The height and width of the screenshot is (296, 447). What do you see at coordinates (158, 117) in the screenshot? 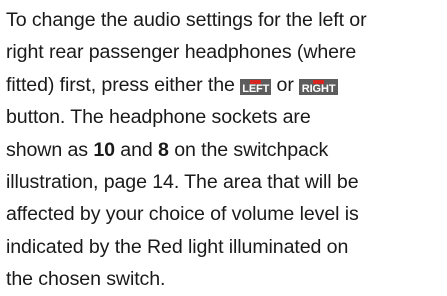
I see `text-line-4: button. The headphone sockets are` at bounding box center [158, 117].